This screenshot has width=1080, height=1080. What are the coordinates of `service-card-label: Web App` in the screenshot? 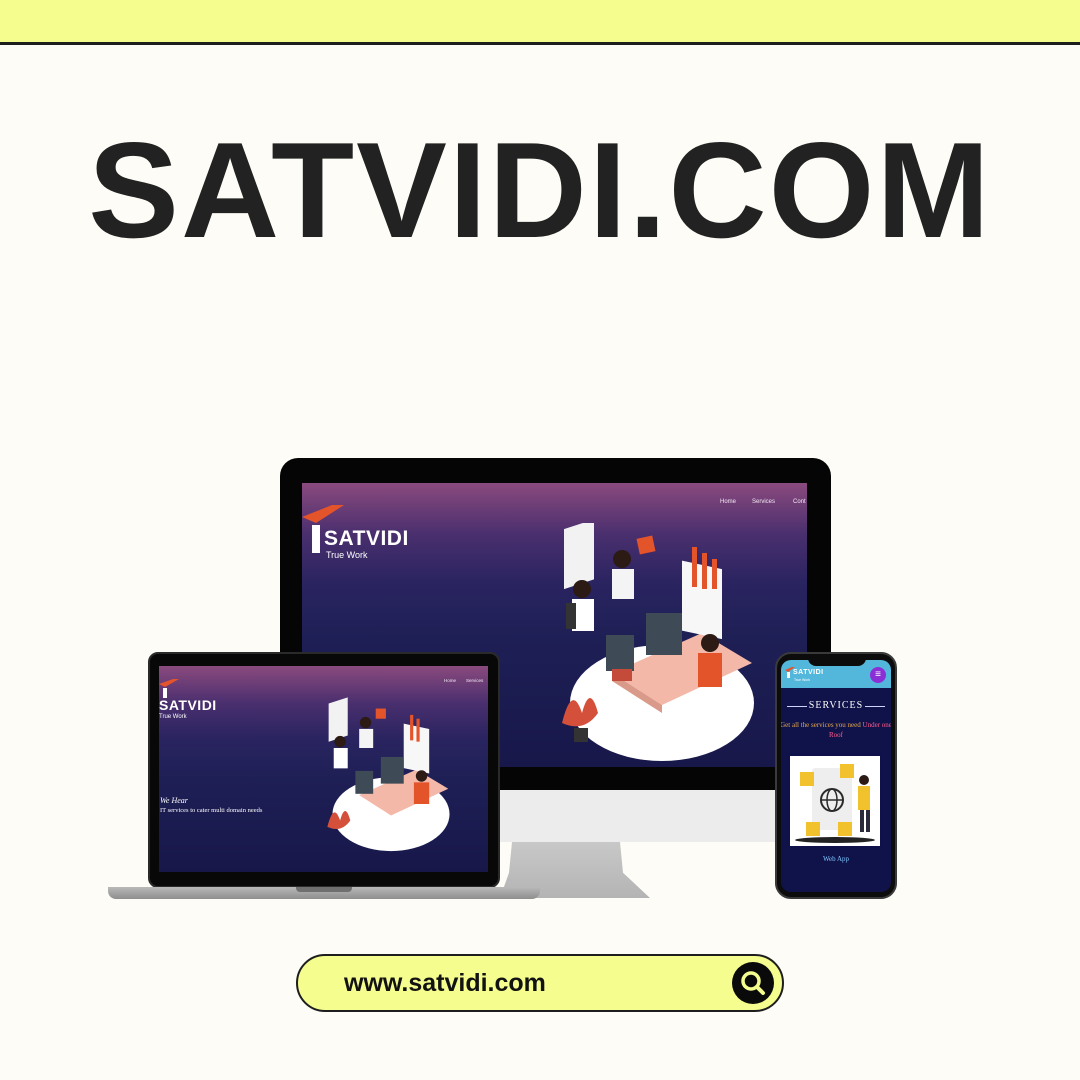 It's located at (836, 859).